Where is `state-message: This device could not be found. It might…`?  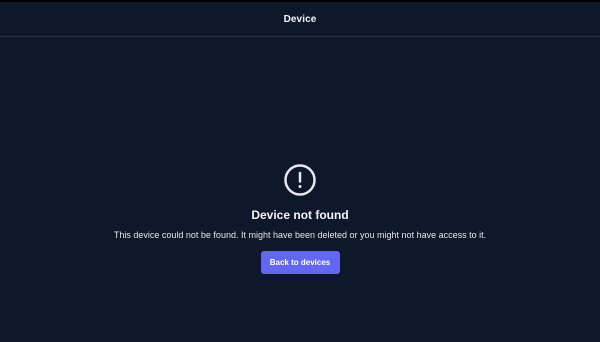
state-message: This device could not be found. It might… is located at coordinates (300, 235).